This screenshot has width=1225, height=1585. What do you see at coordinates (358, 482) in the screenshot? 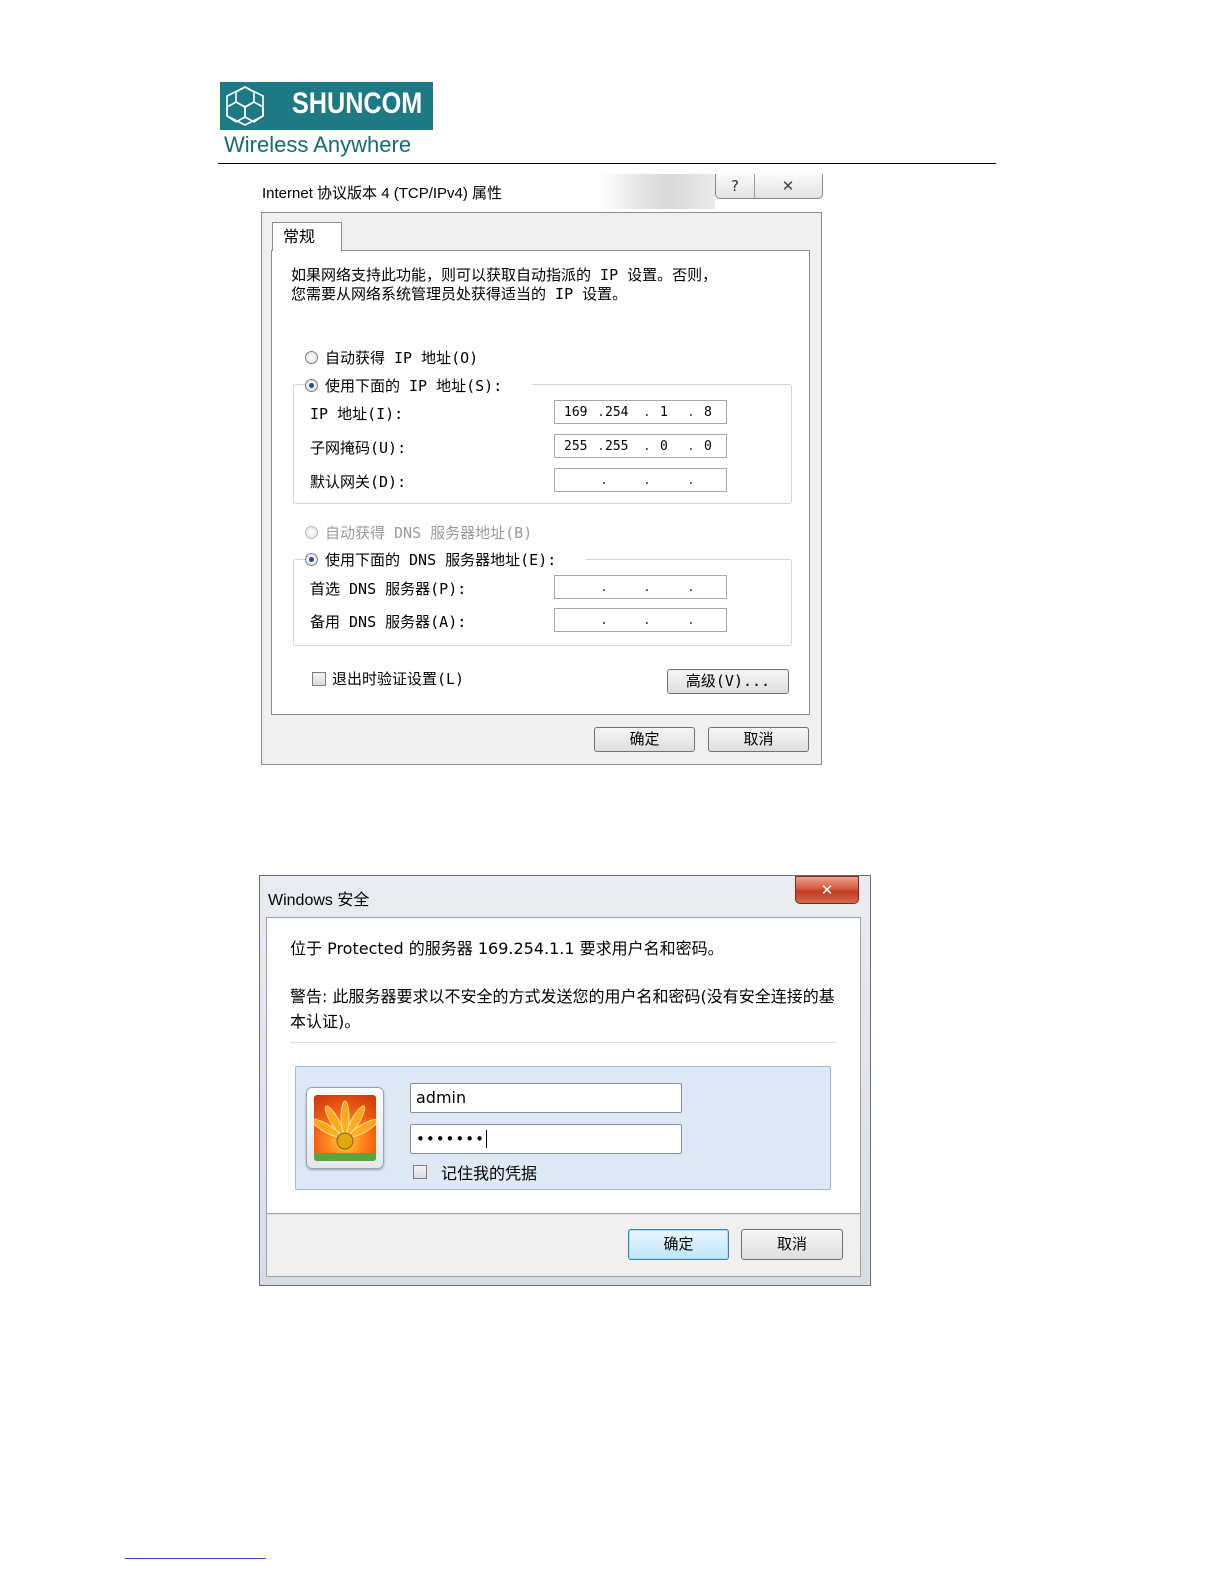
I see `gateway-label: 默认网关(D):` at bounding box center [358, 482].